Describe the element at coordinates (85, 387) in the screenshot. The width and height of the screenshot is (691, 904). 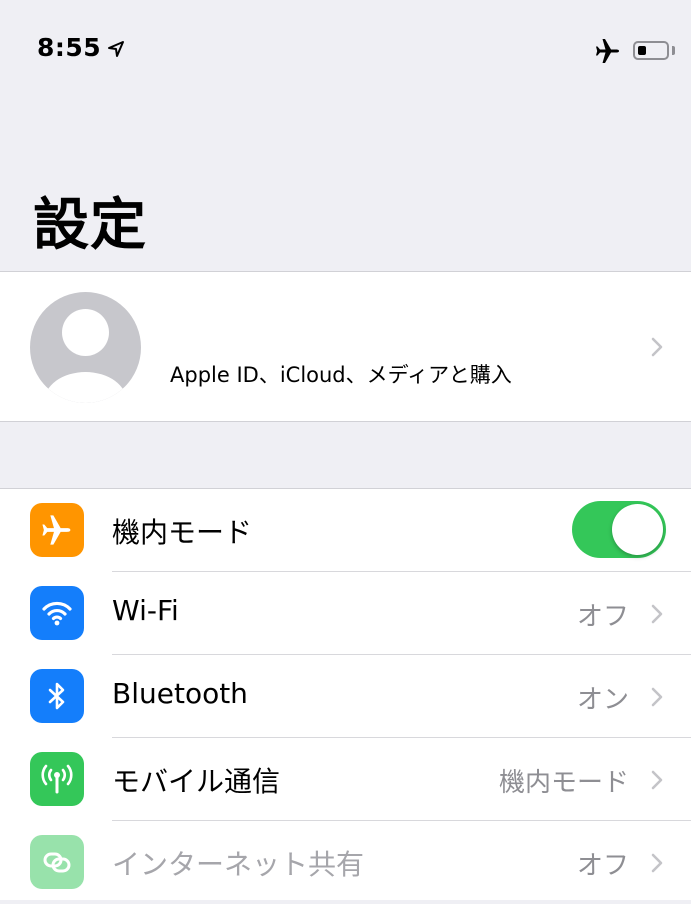
I see `avatar-body` at that location.